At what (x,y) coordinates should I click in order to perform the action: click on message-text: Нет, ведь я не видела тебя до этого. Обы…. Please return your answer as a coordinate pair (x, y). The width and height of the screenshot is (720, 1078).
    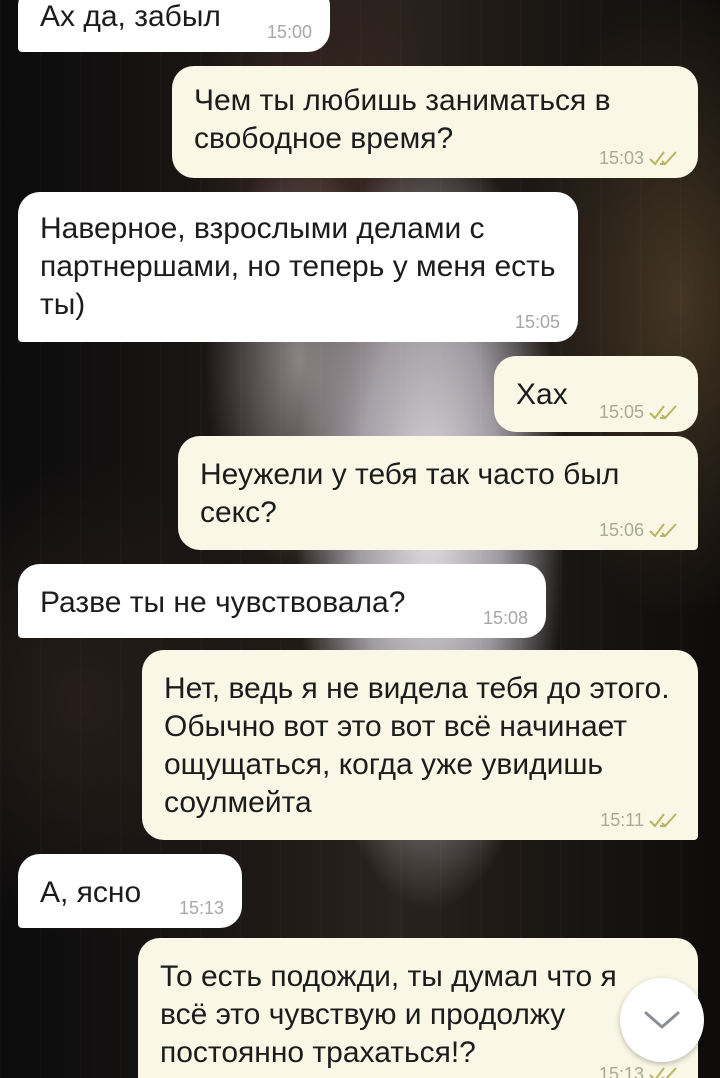
    Looking at the image, I should click on (417, 745).